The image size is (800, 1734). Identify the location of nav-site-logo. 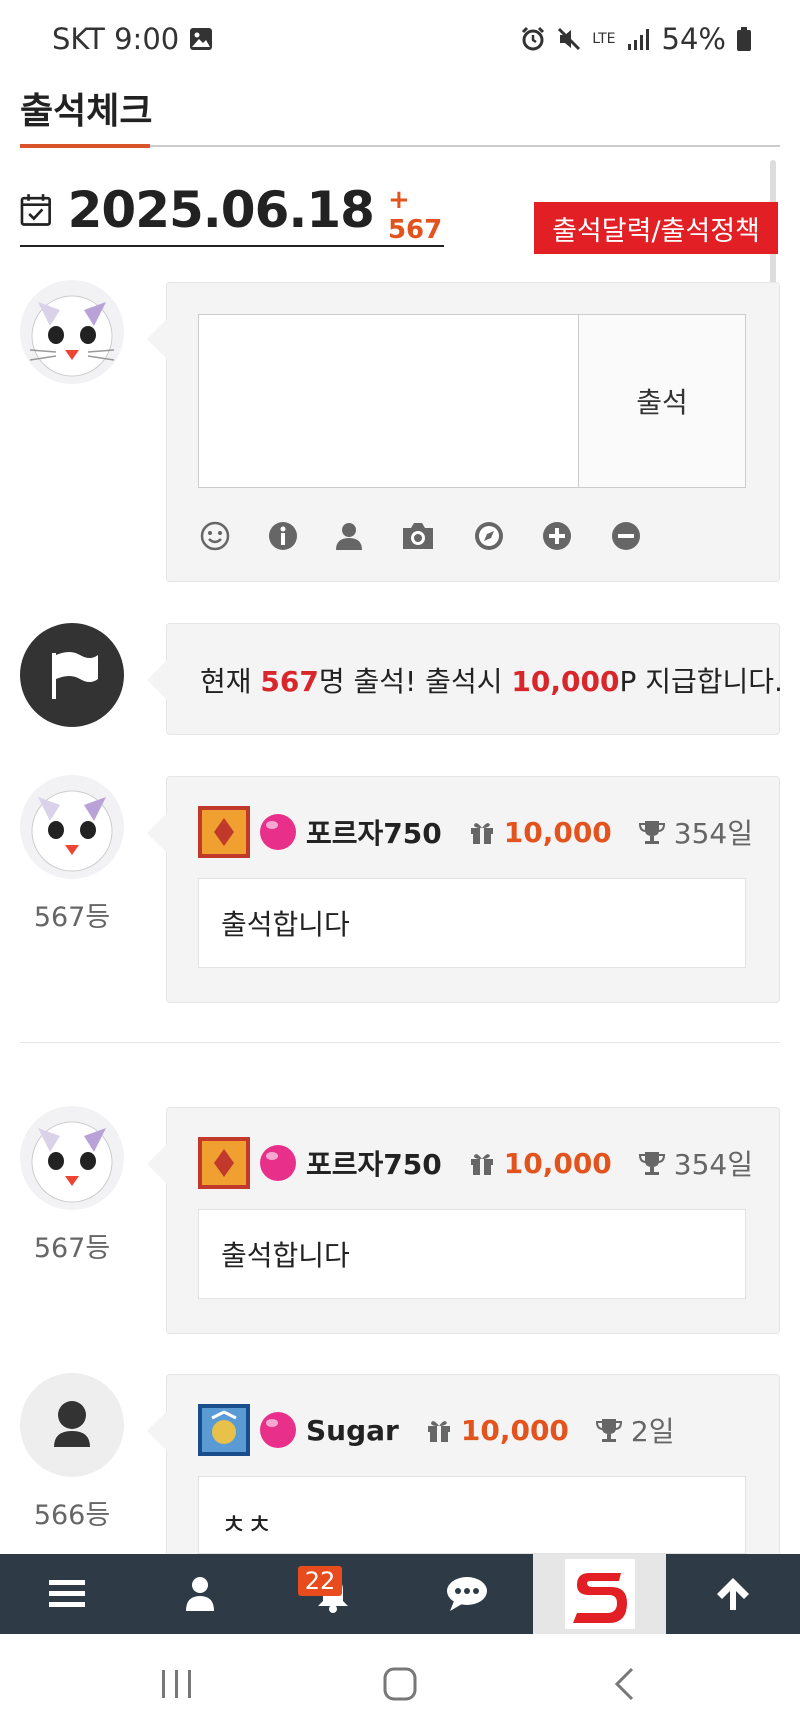
(599, 1594).